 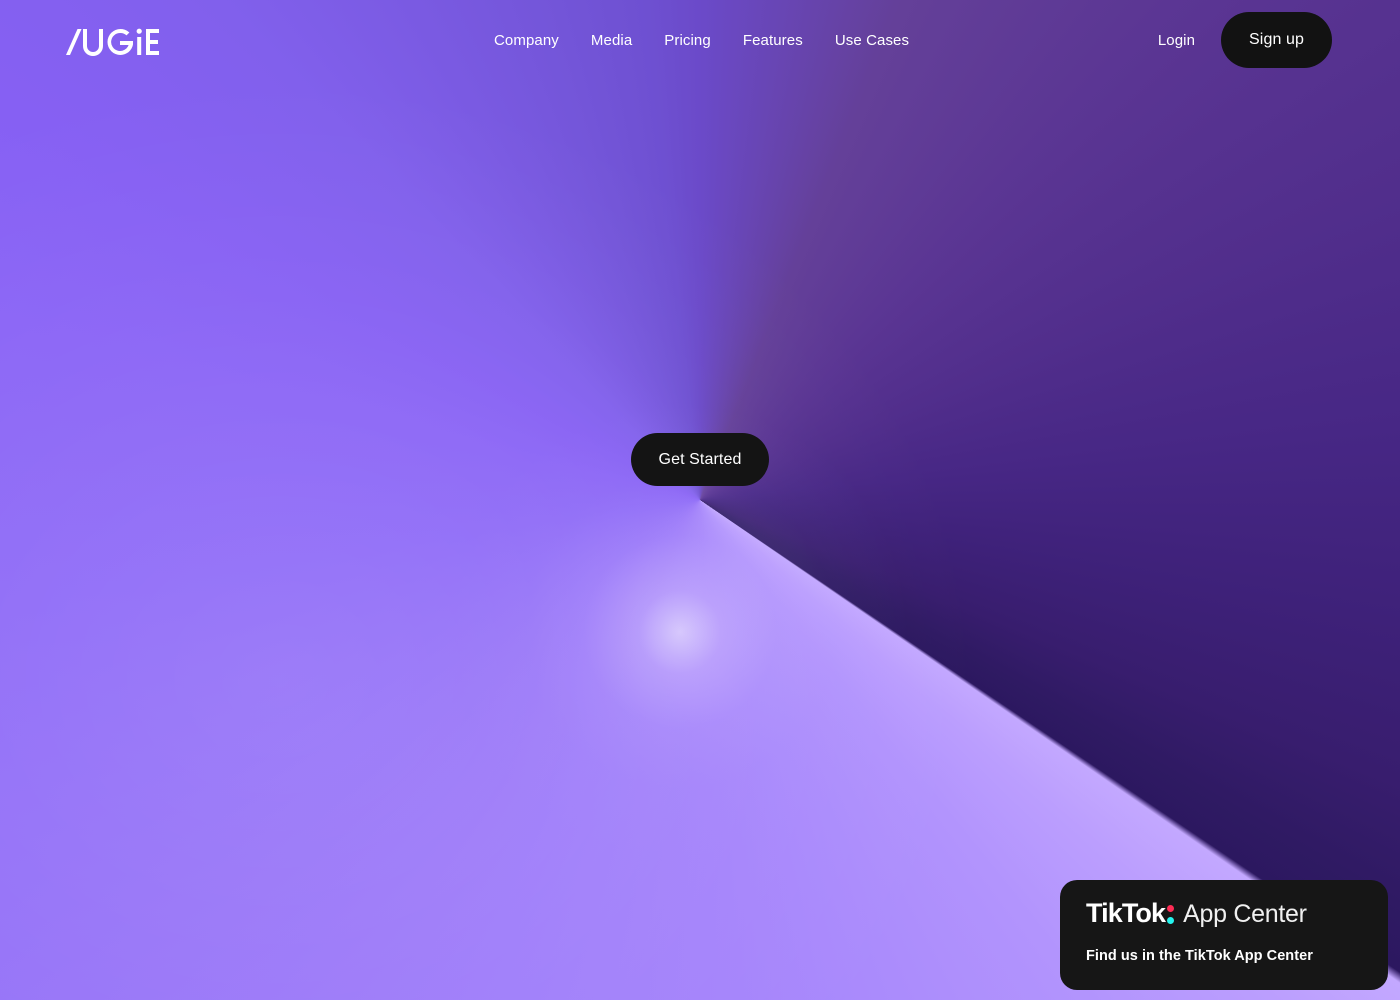 I want to click on main-navigation: Company Media Pricing Features Use Cases, so click(x=701, y=41).